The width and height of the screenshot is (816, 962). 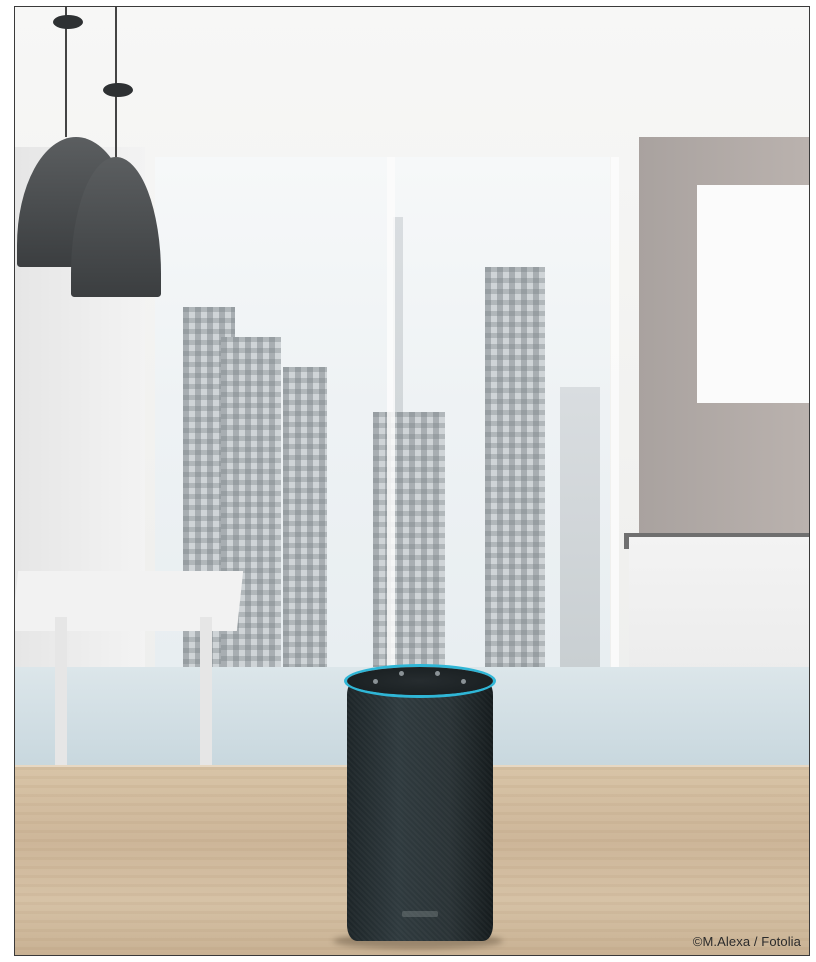 I want to click on speaker-light-ring, so click(x=420, y=681).